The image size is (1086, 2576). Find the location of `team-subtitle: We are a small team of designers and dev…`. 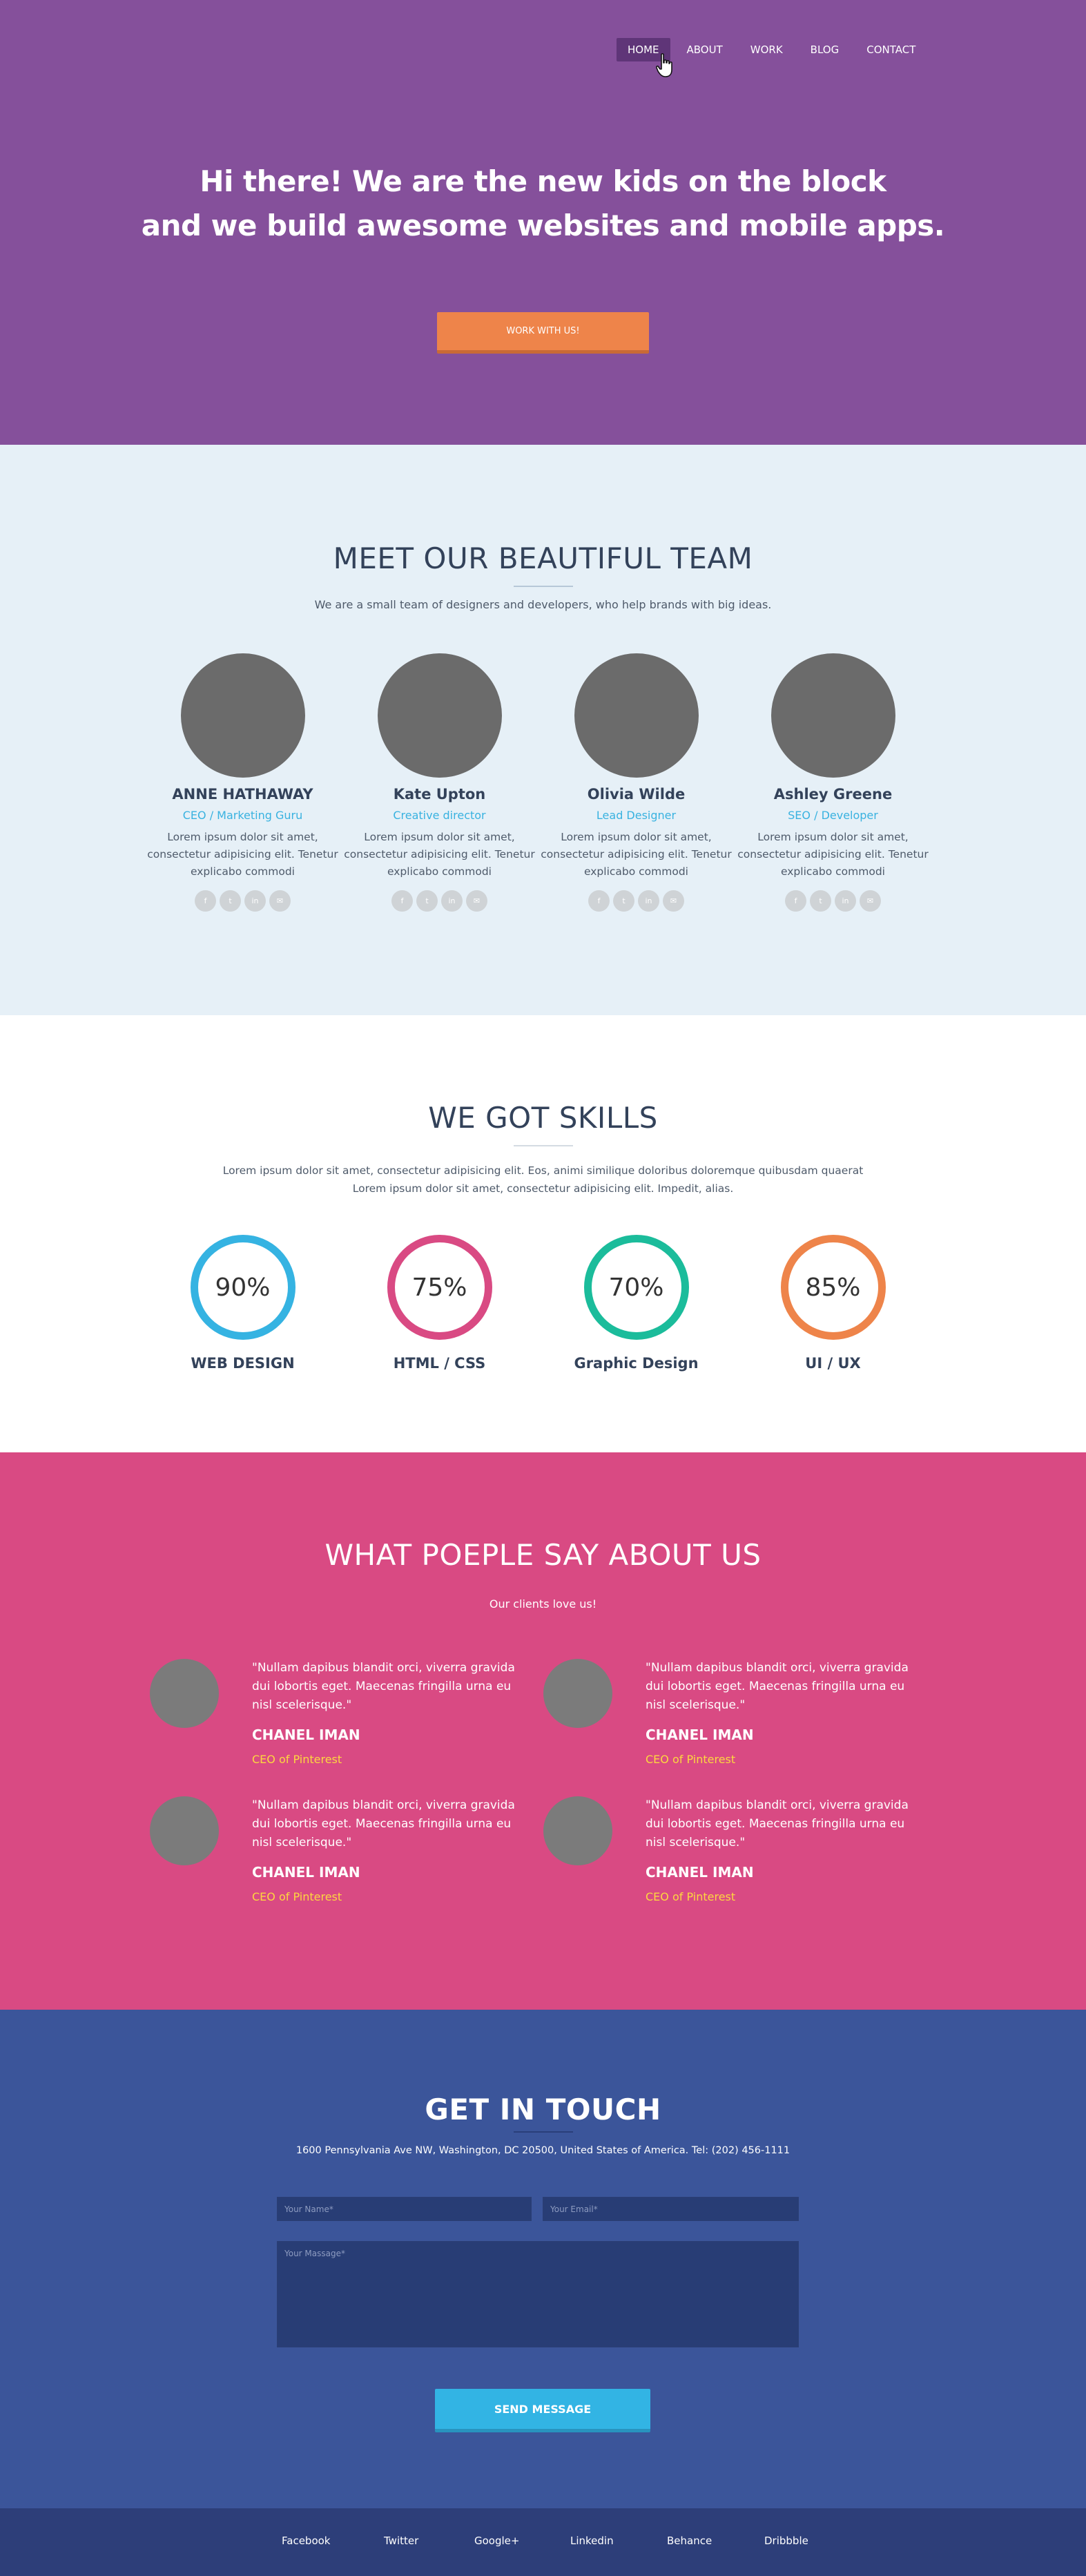

team-subtitle: We are a small team of designers and dev… is located at coordinates (543, 604).